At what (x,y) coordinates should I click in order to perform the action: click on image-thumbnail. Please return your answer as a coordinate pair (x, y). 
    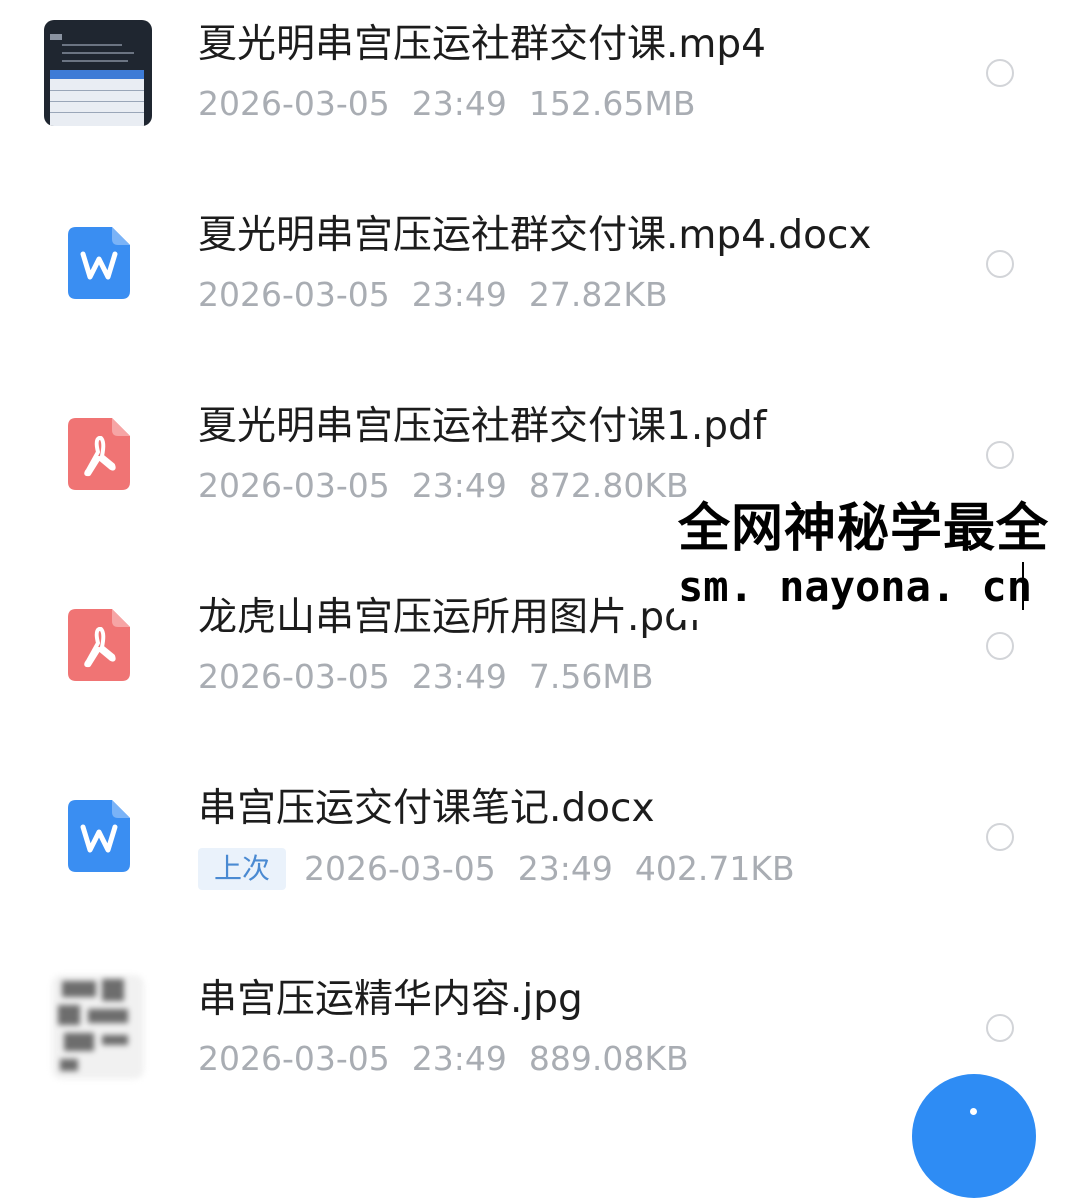
    Looking at the image, I should click on (98, 1027).